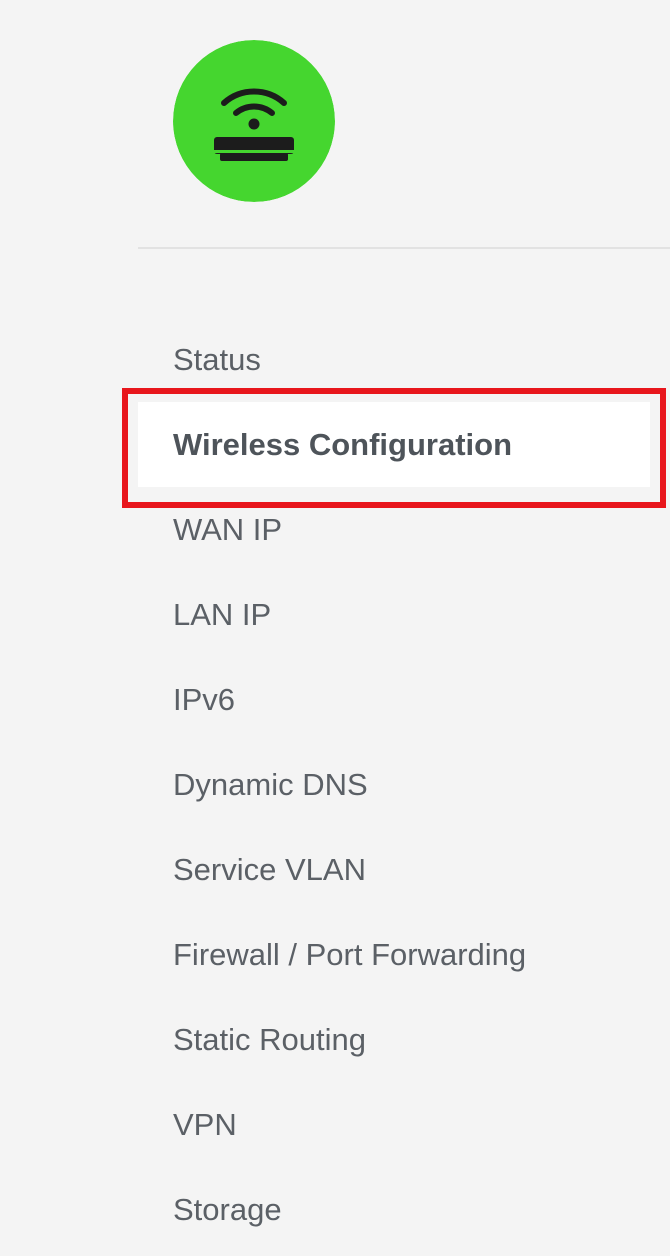 The image size is (670, 1256). What do you see at coordinates (270, 784) in the screenshot?
I see `sidebar-item-label: Dynamic DNS` at bounding box center [270, 784].